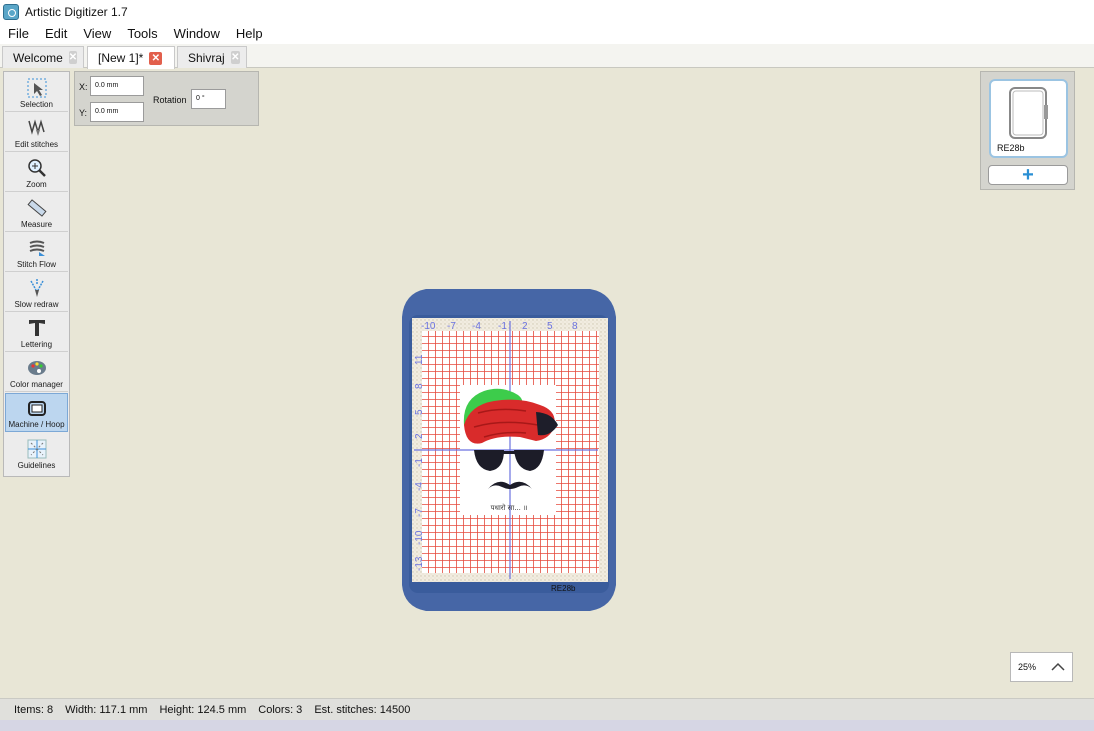 This screenshot has height=731, width=1094. What do you see at coordinates (208, 99) in the screenshot?
I see `rotation-input: 0 °` at bounding box center [208, 99].